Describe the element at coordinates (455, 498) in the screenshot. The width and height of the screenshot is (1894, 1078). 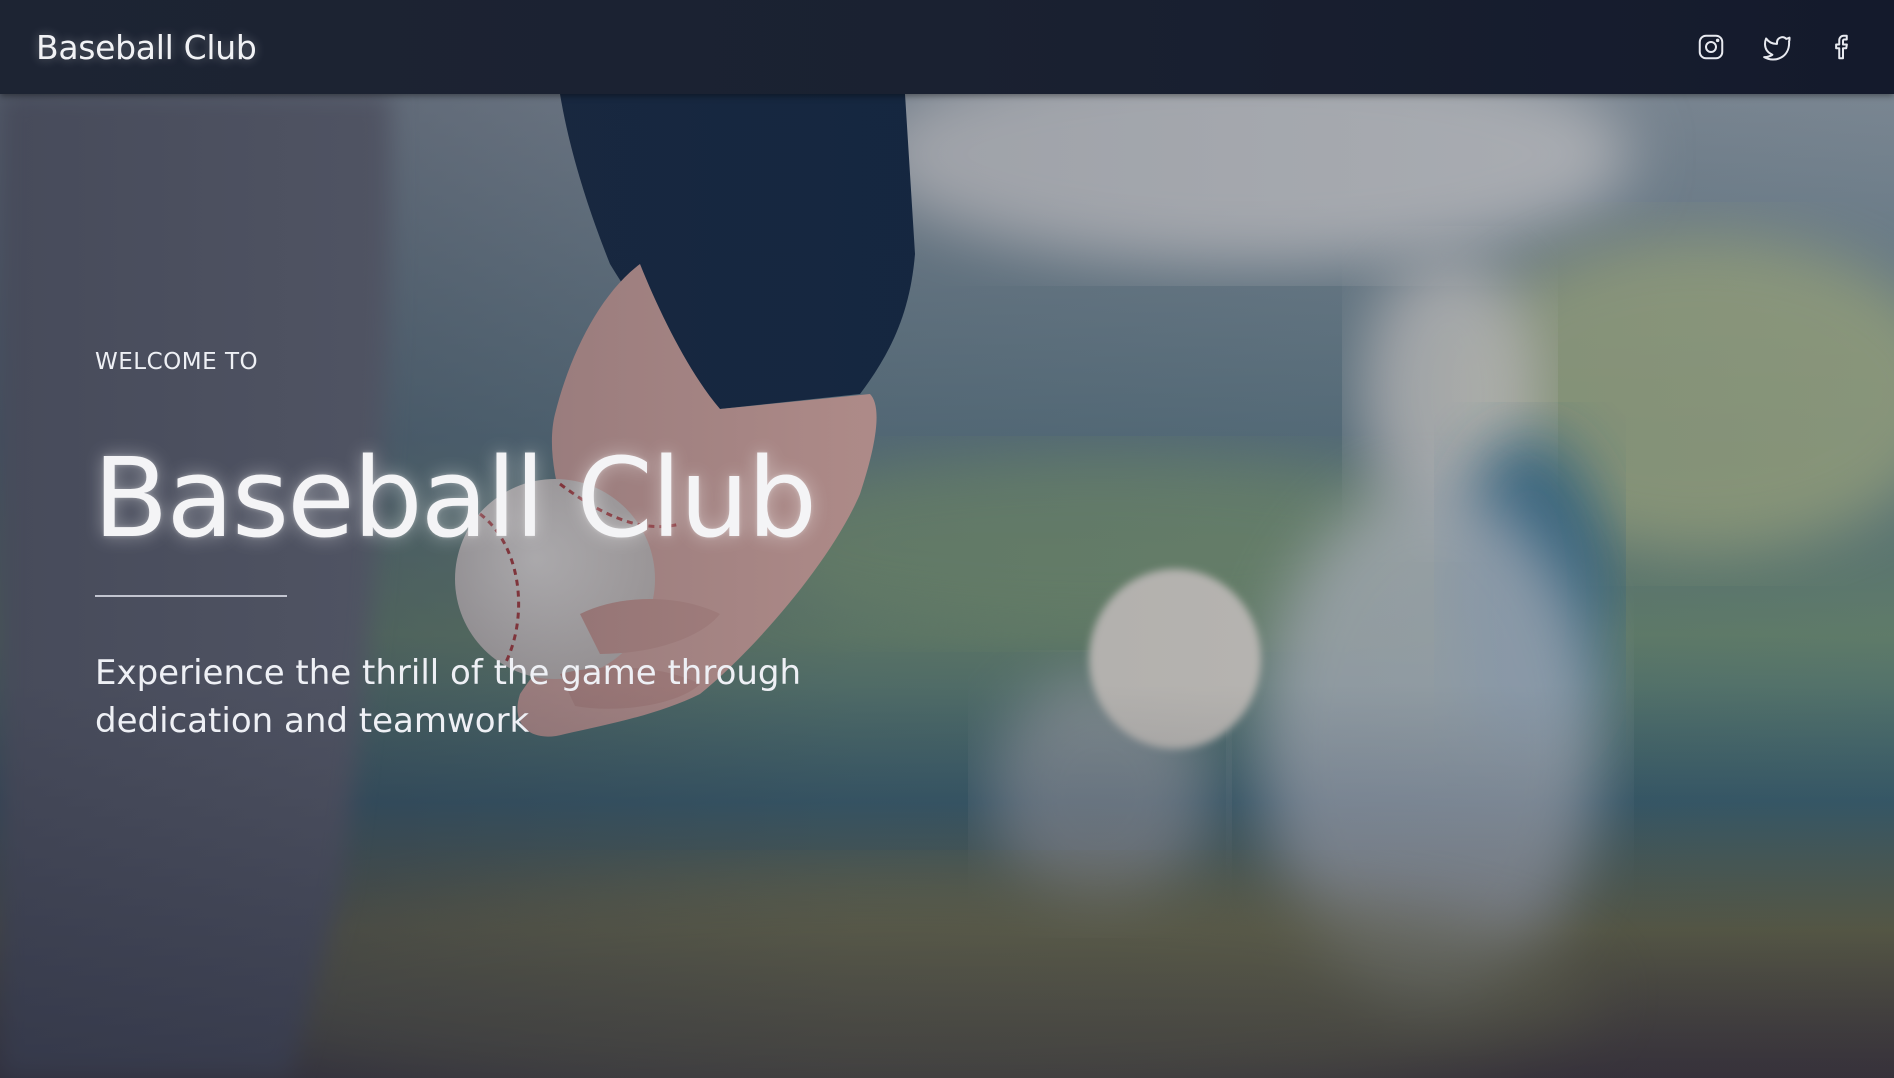
I see `hero-title: Baseball Club` at that location.